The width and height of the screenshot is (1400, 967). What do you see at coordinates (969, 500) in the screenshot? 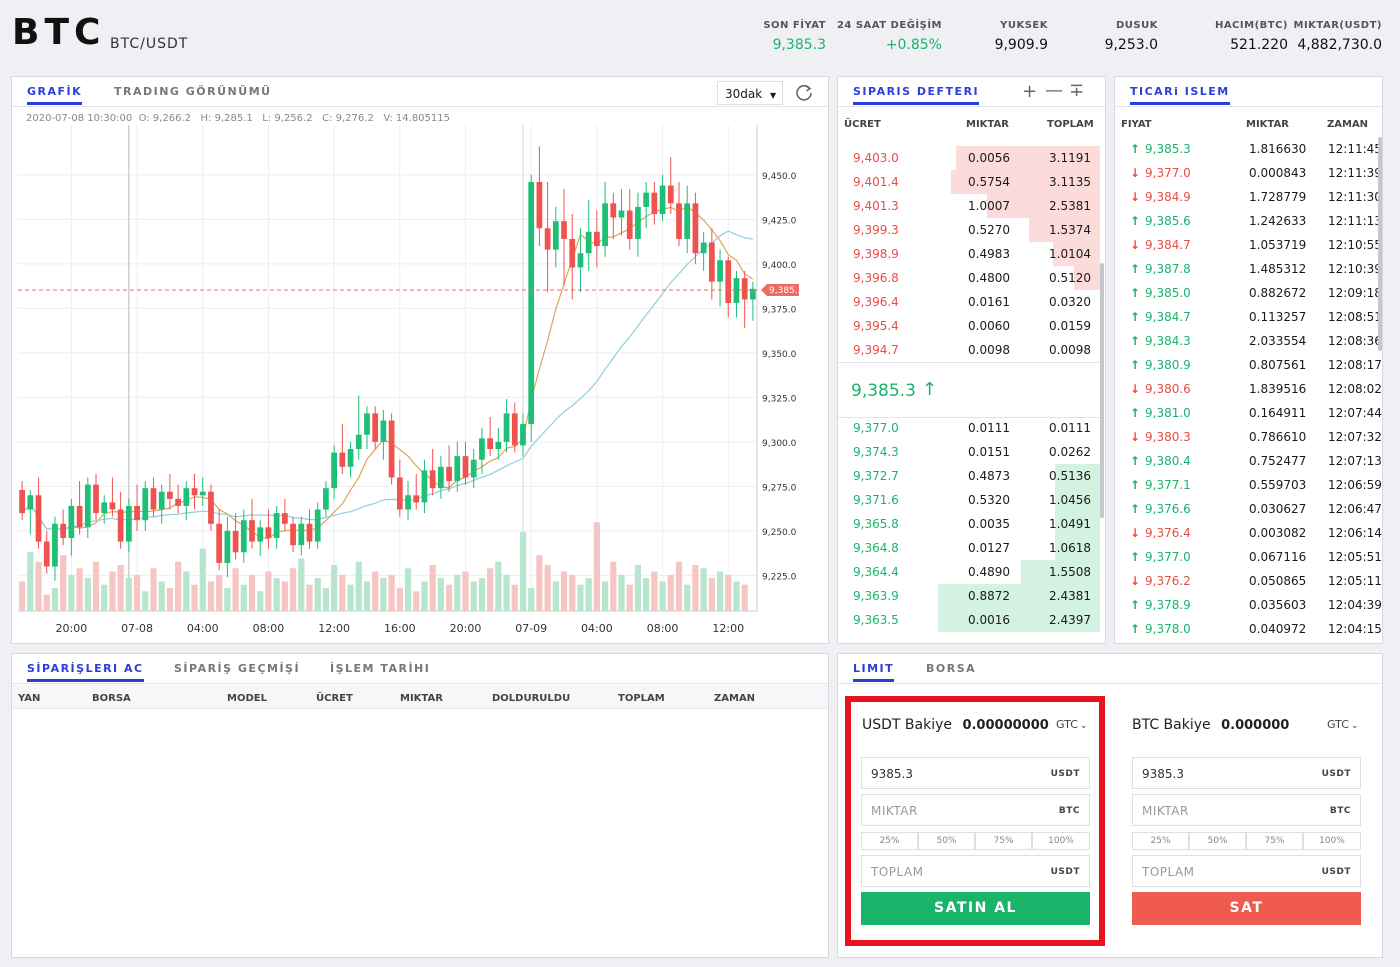
I see `orderbook-row: 9,371.6 0.5320 1.0456` at bounding box center [969, 500].